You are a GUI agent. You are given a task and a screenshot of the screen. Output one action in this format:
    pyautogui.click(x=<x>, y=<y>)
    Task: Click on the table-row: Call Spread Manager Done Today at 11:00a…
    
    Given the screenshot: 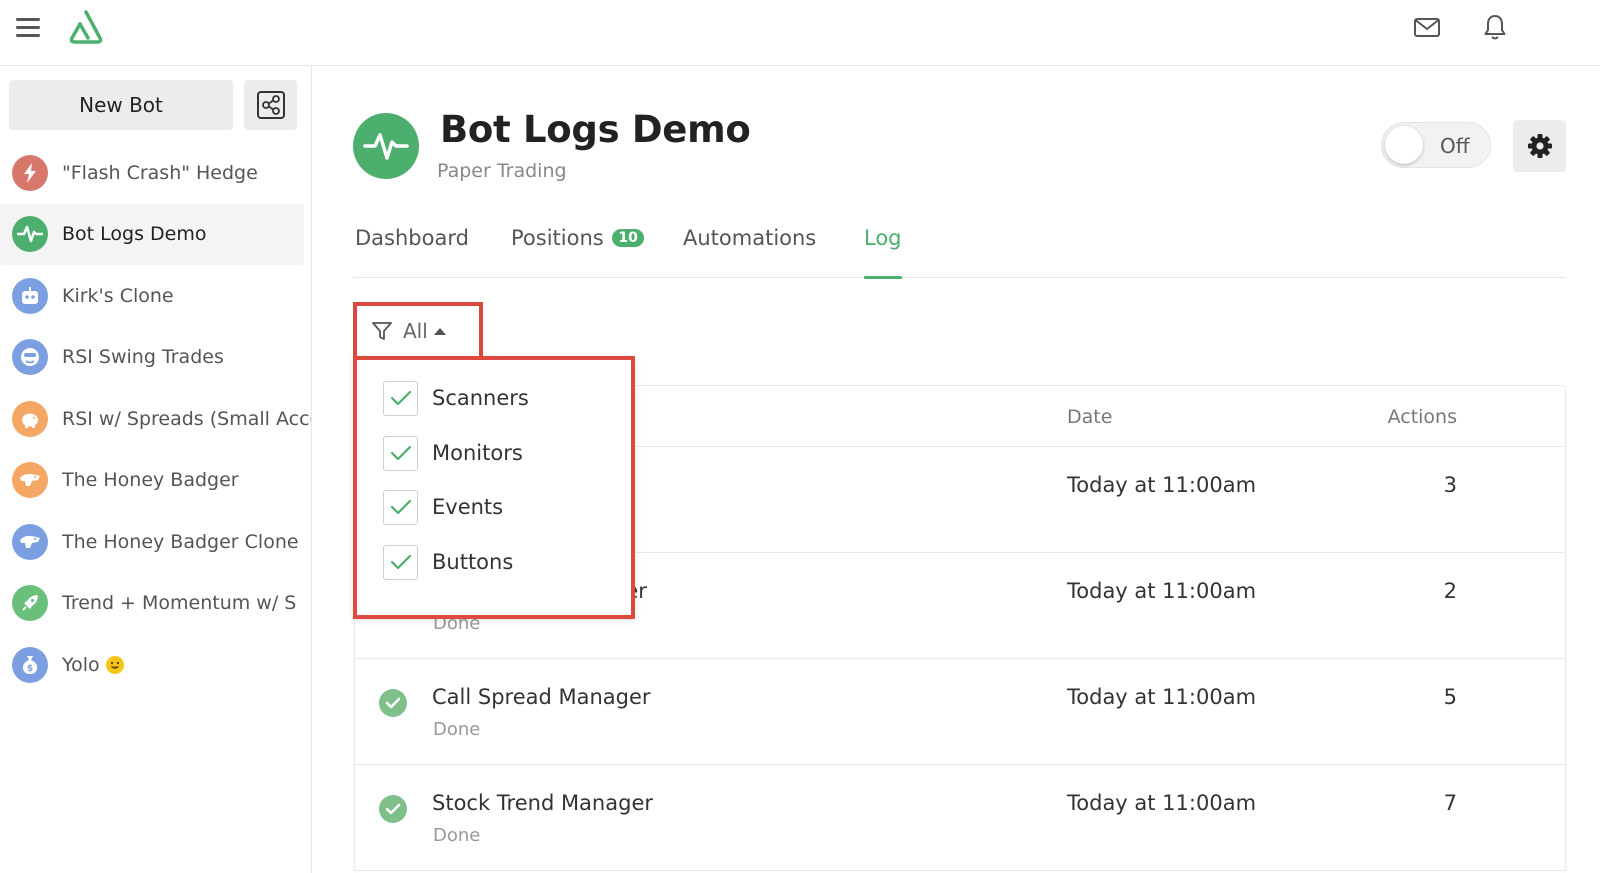 What is the action you would take?
    pyautogui.click(x=960, y=712)
    